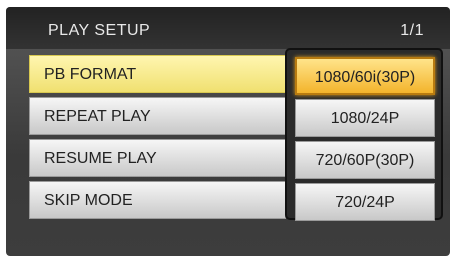 The width and height of the screenshot is (457, 262). Describe the element at coordinates (157, 74) in the screenshot. I see `menu-item-pb-format: PB FORMAT` at that location.